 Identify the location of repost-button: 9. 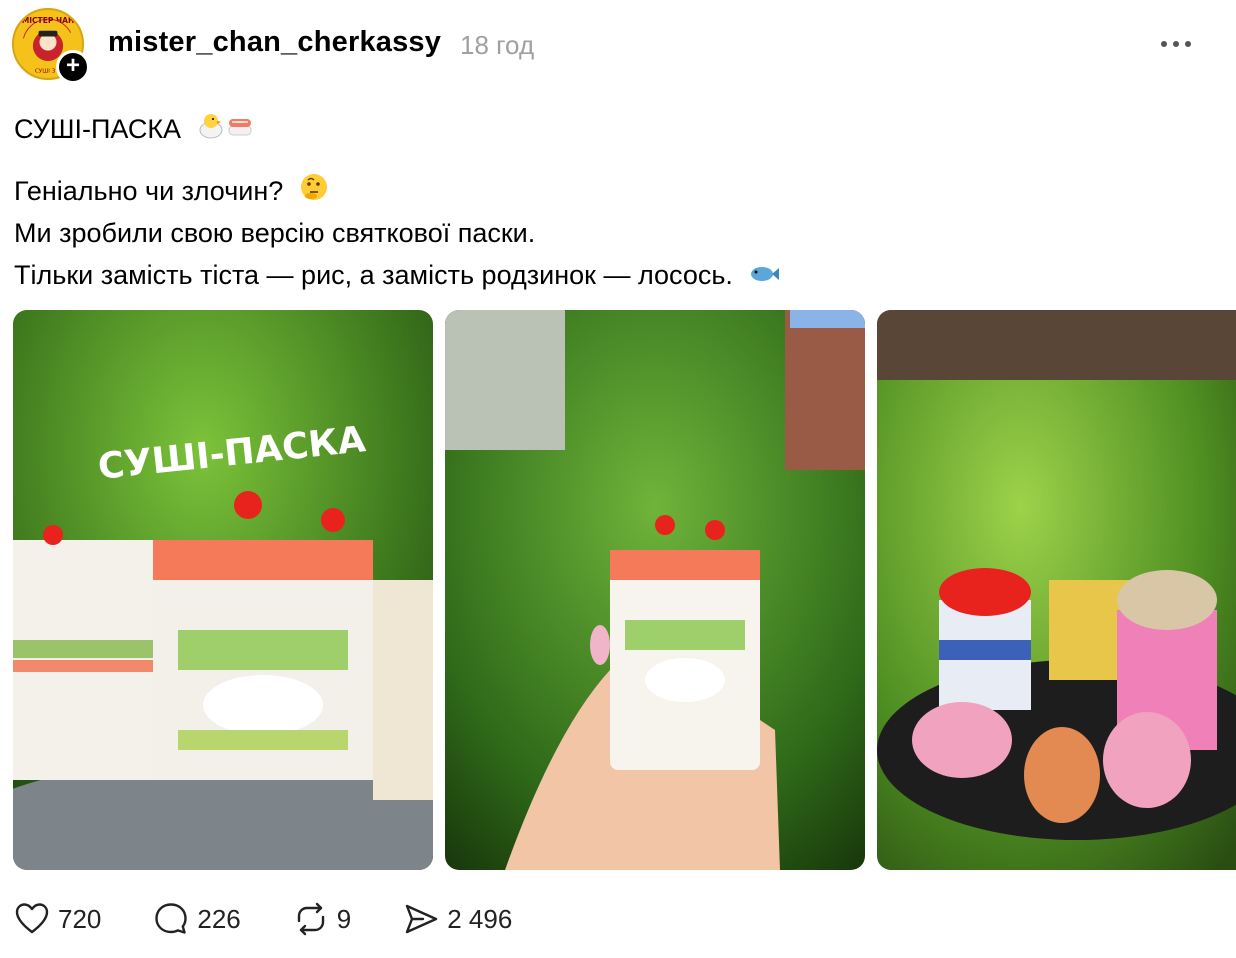
(322, 919).